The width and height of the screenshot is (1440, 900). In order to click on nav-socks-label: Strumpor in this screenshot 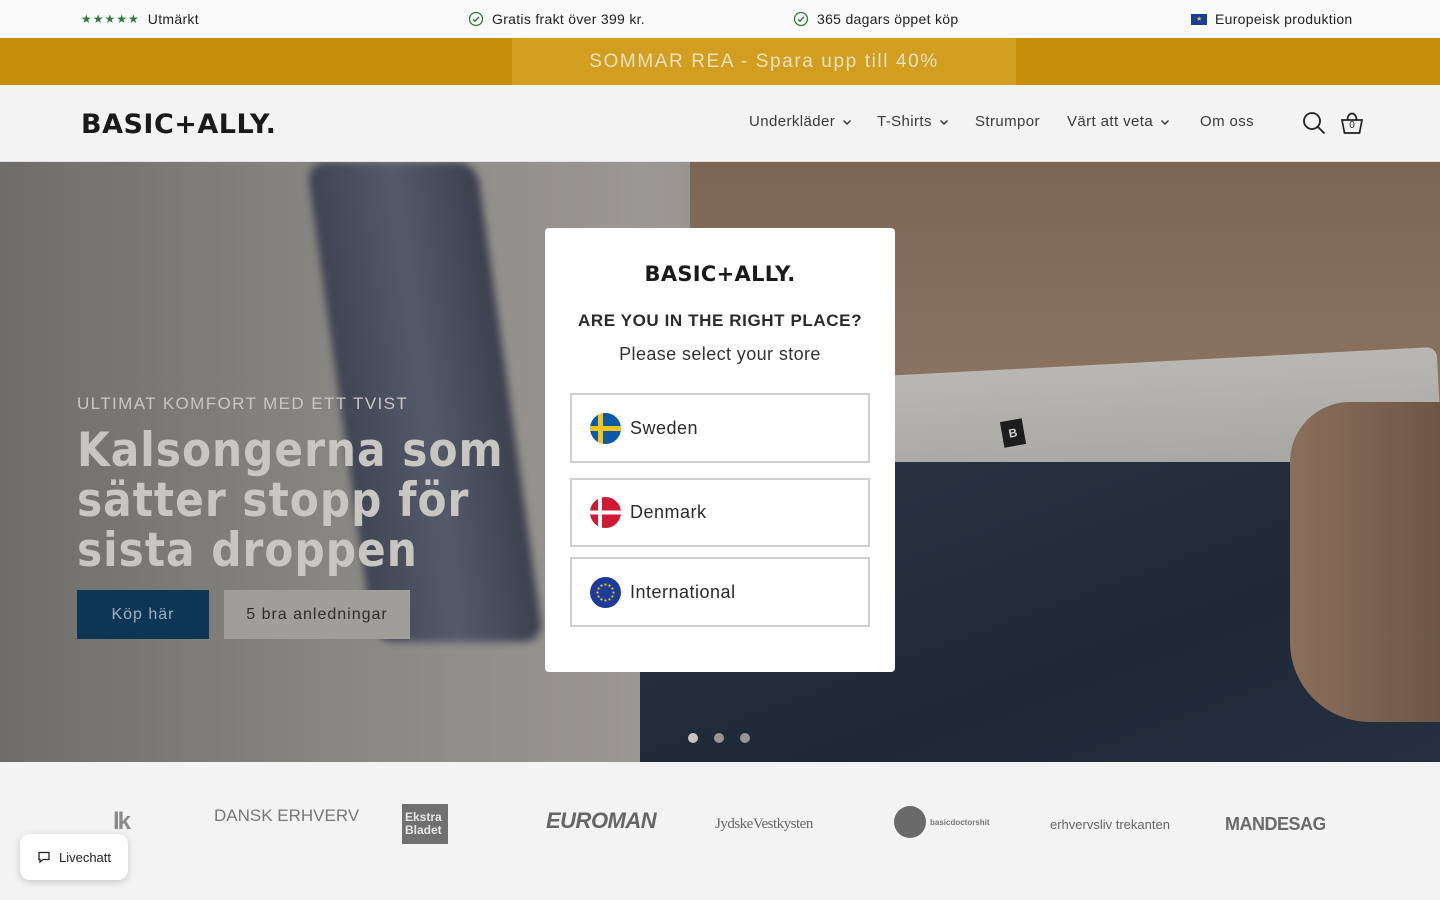, I will do `click(1007, 121)`.